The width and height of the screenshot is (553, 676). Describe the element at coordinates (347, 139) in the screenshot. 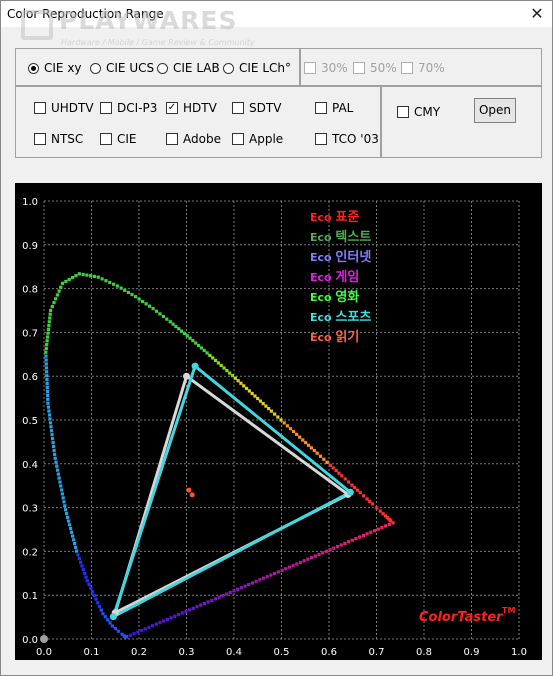

I see `checkbox-tco-03: TCO '03` at that location.